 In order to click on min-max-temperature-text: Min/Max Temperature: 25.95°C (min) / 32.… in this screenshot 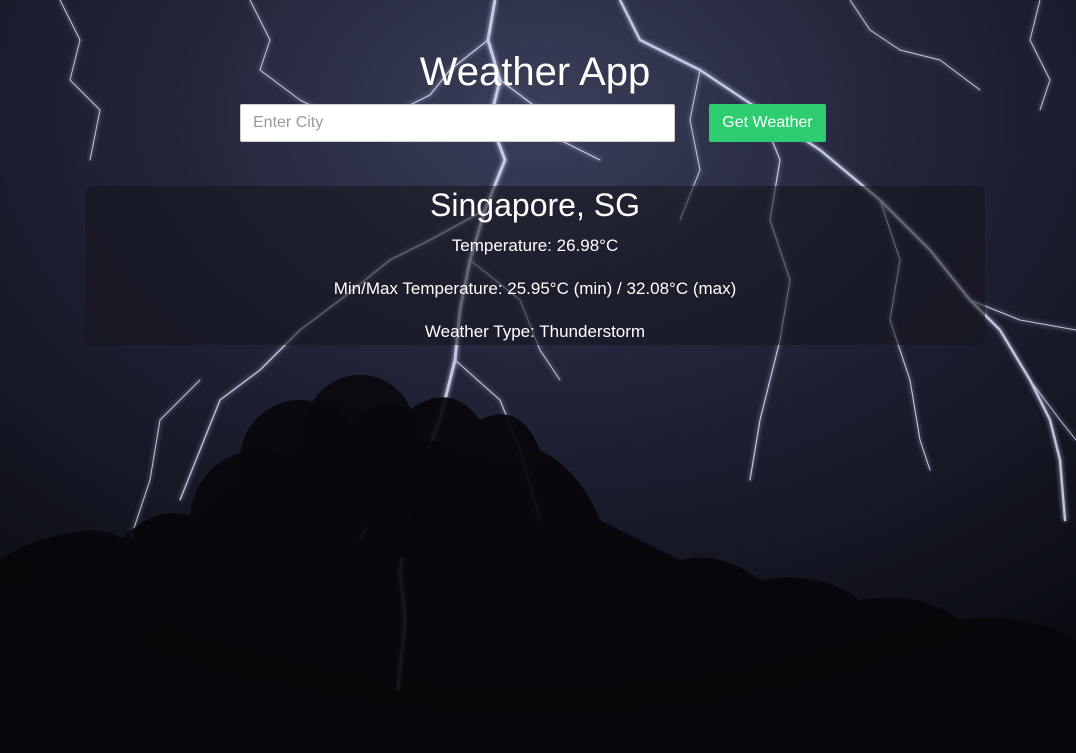, I will do `click(535, 288)`.